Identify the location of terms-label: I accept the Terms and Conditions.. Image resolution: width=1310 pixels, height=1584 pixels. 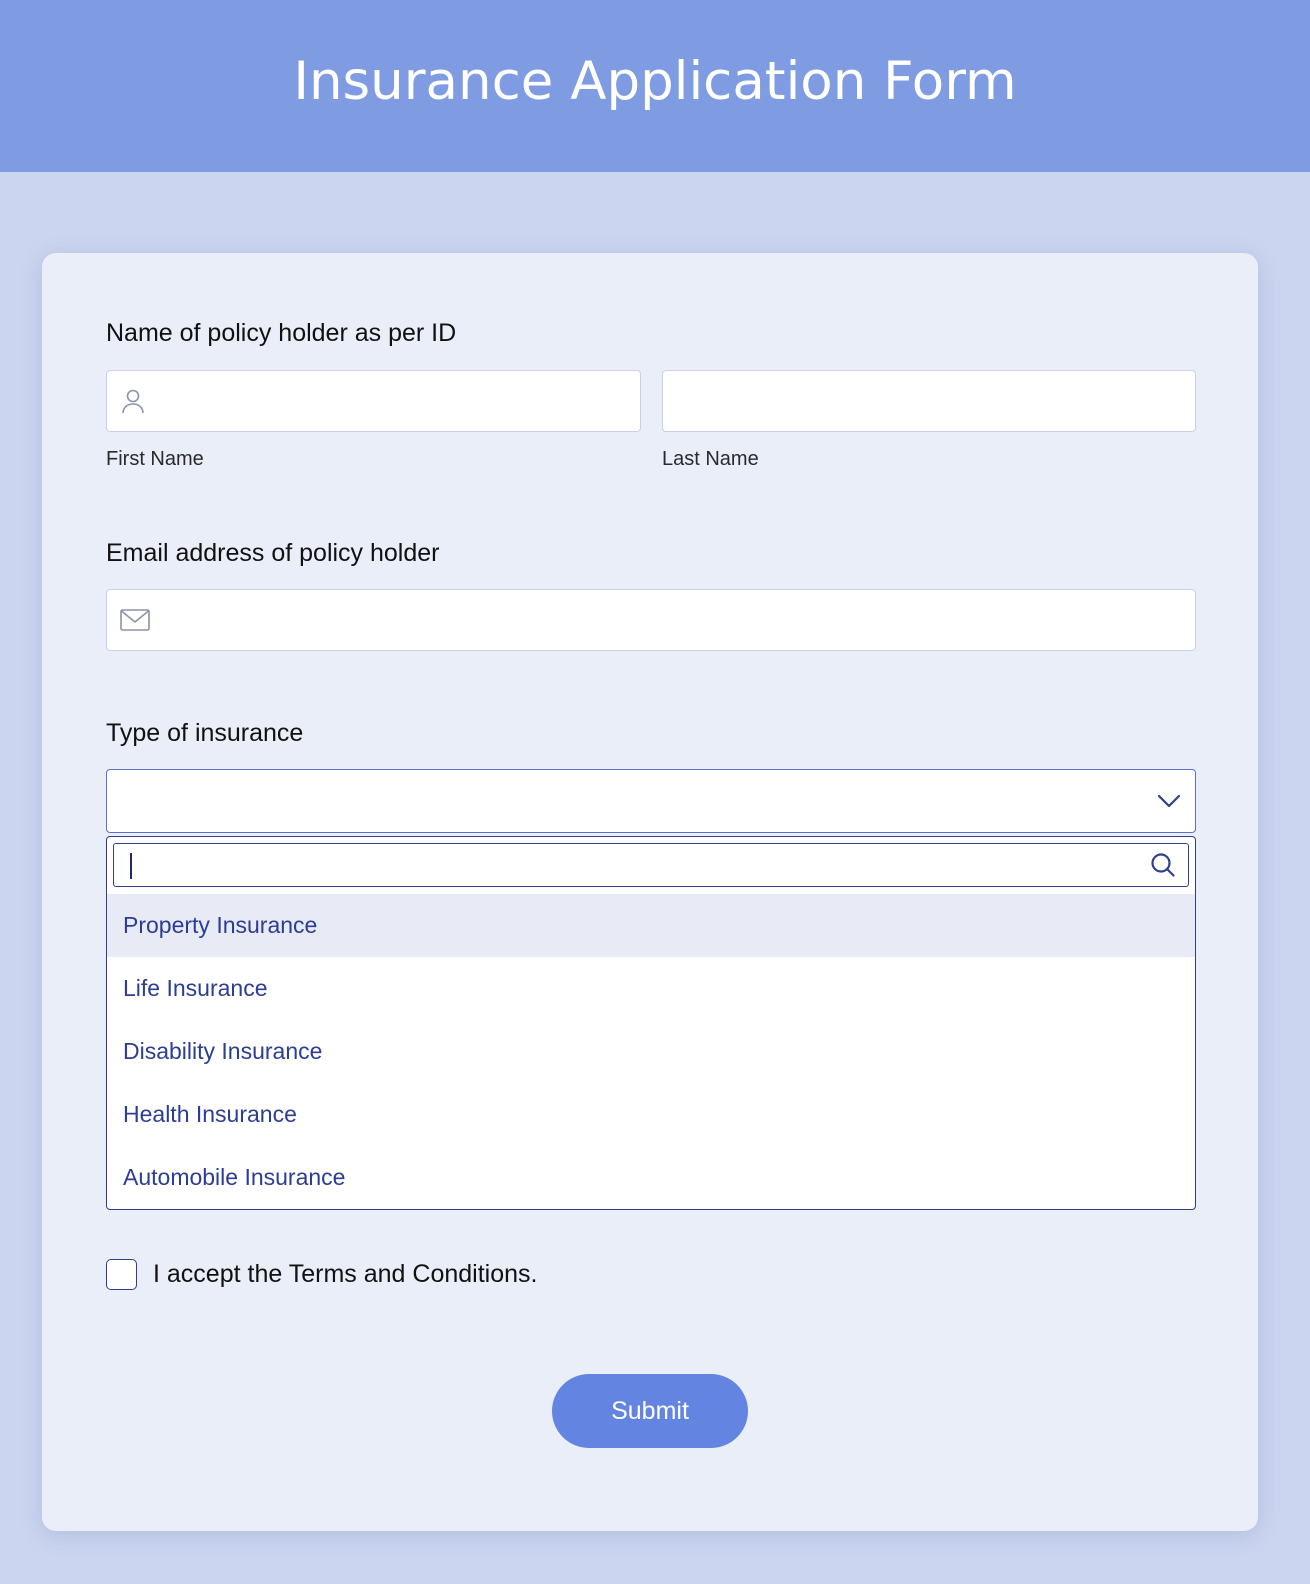
(345, 1274).